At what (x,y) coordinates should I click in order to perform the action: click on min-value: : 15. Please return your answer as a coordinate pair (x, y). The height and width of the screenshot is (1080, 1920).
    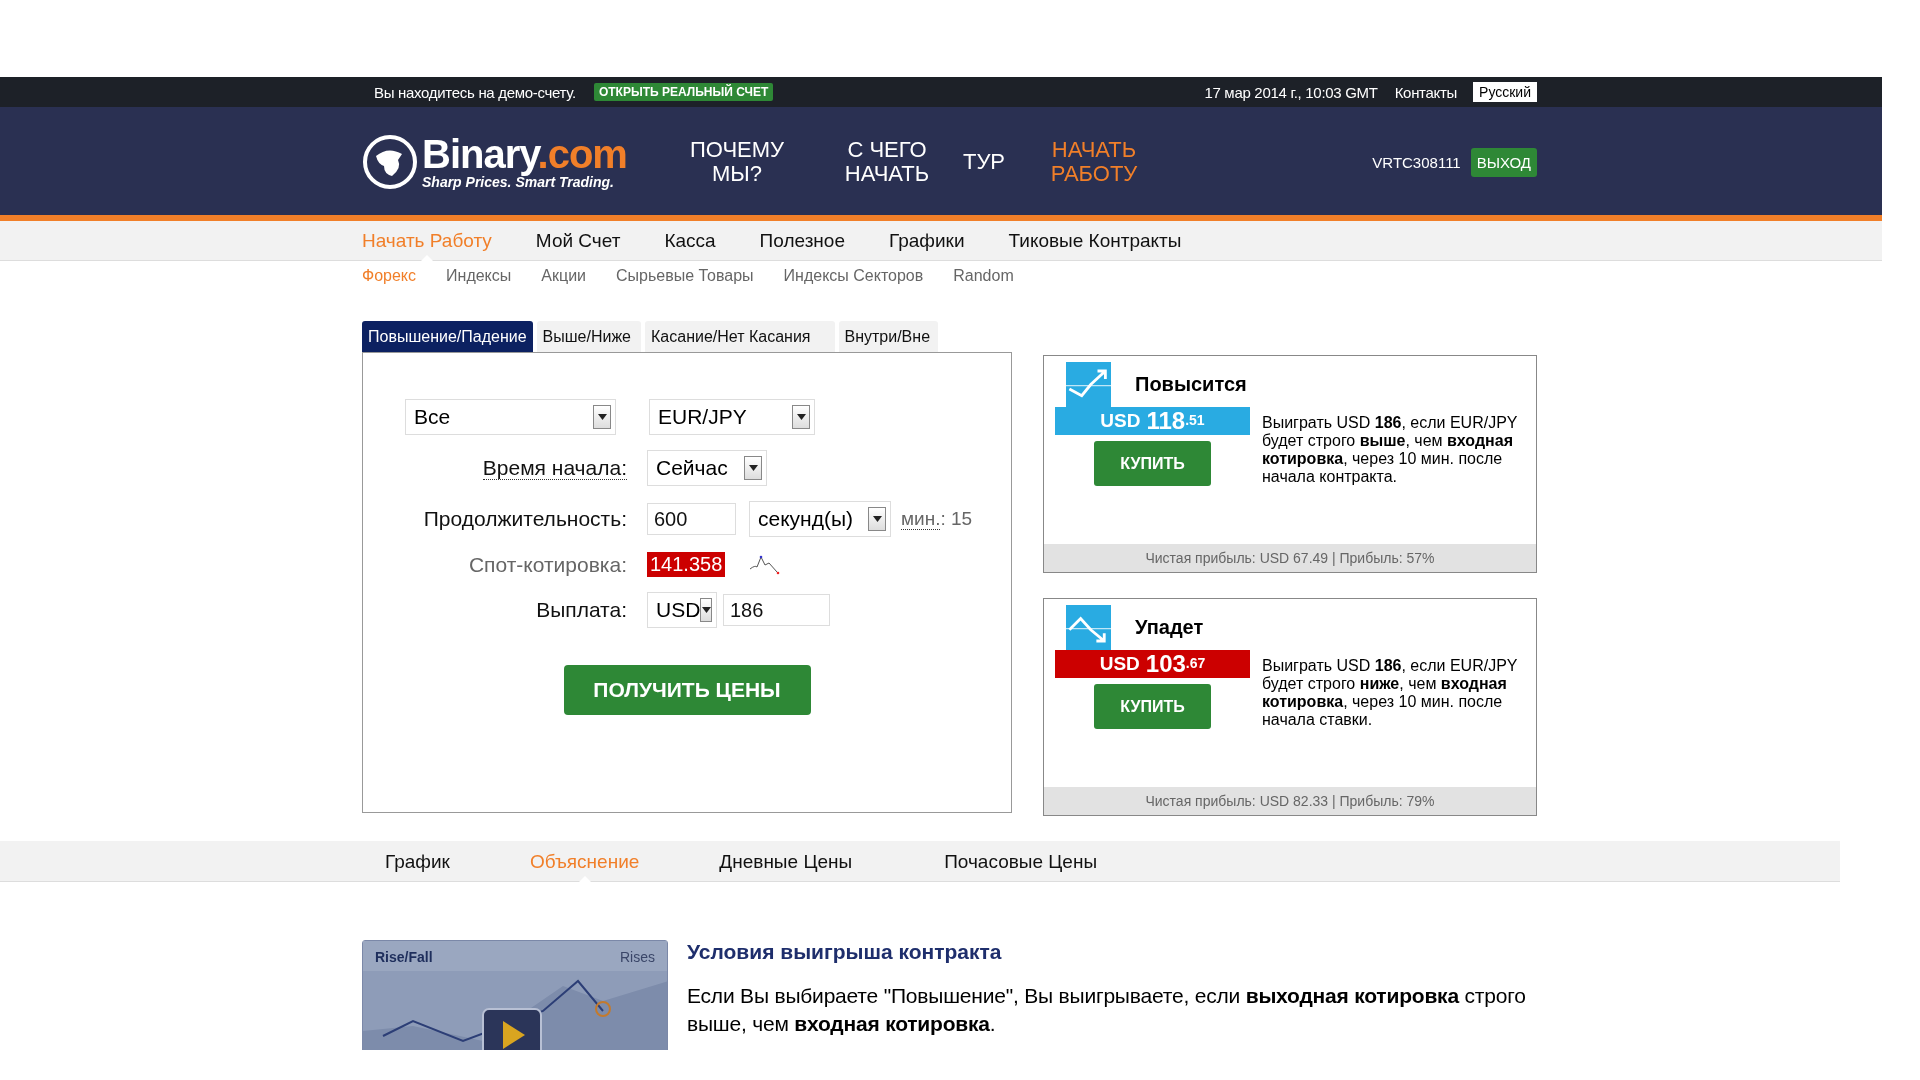
    Looking at the image, I should click on (956, 519).